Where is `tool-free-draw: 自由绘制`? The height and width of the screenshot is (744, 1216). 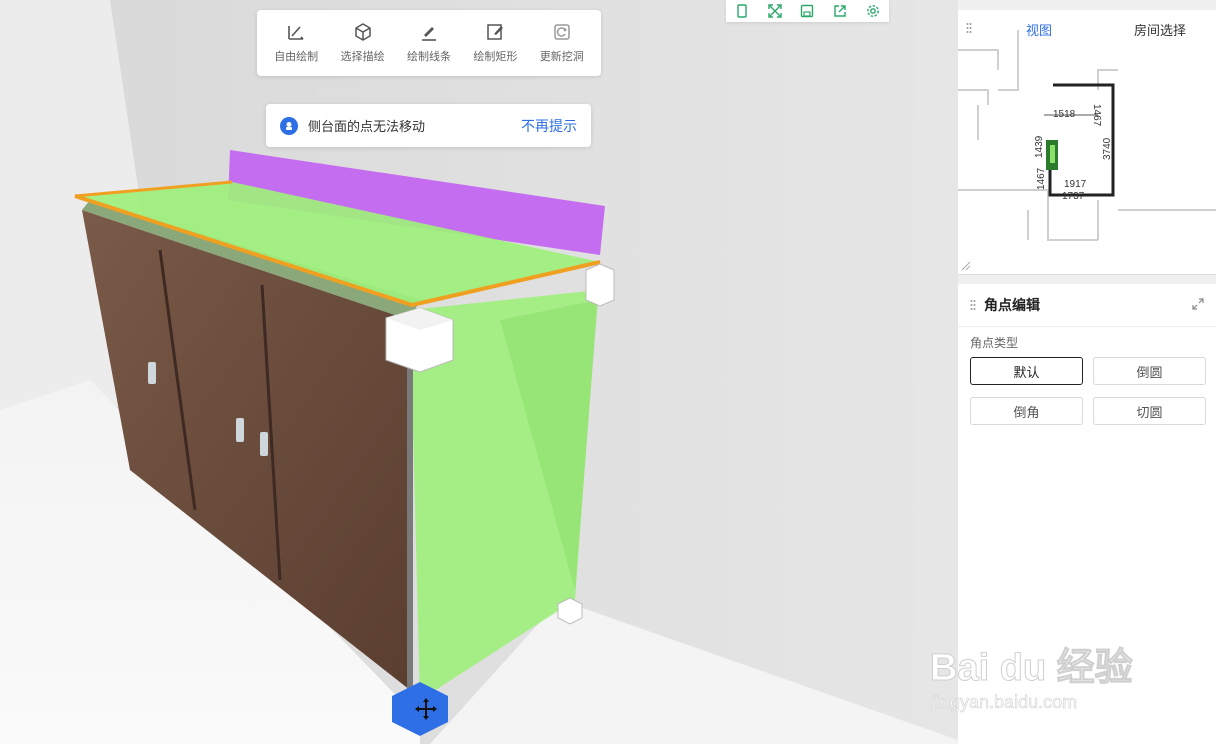 tool-free-draw: 自由绘制 is located at coordinates (296, 43).